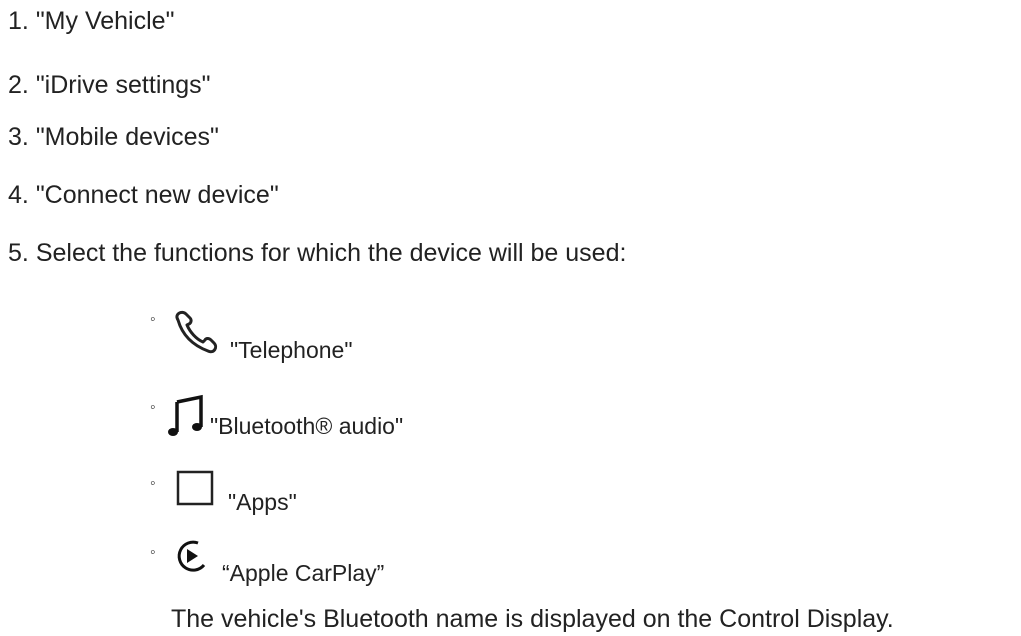 This screenshot has width=1021, height=636. I want to click on function-item-telephone: ◦ "Telephone", so click(450, 341).